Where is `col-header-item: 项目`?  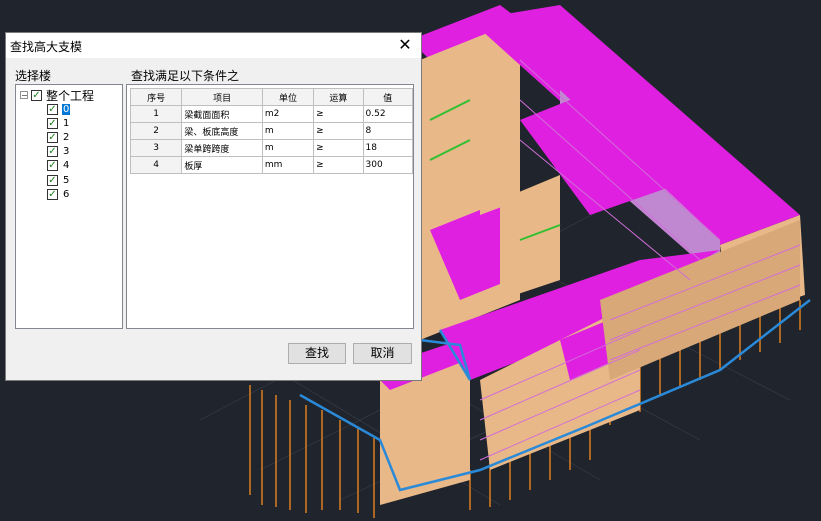 col-header-item: 项目 is located at coordinates (222, 97).